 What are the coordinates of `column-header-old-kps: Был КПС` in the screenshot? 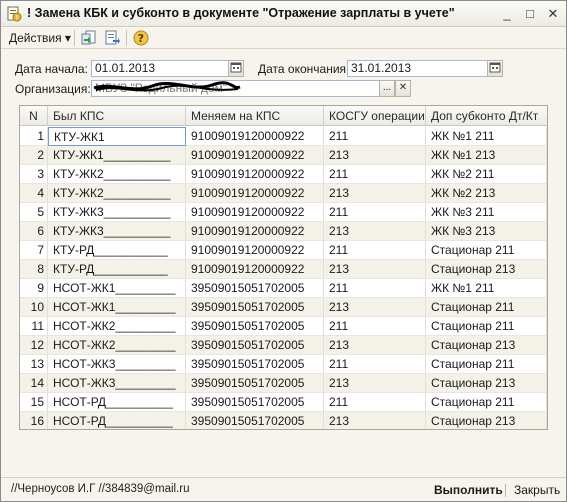 It's located at (117, 116).